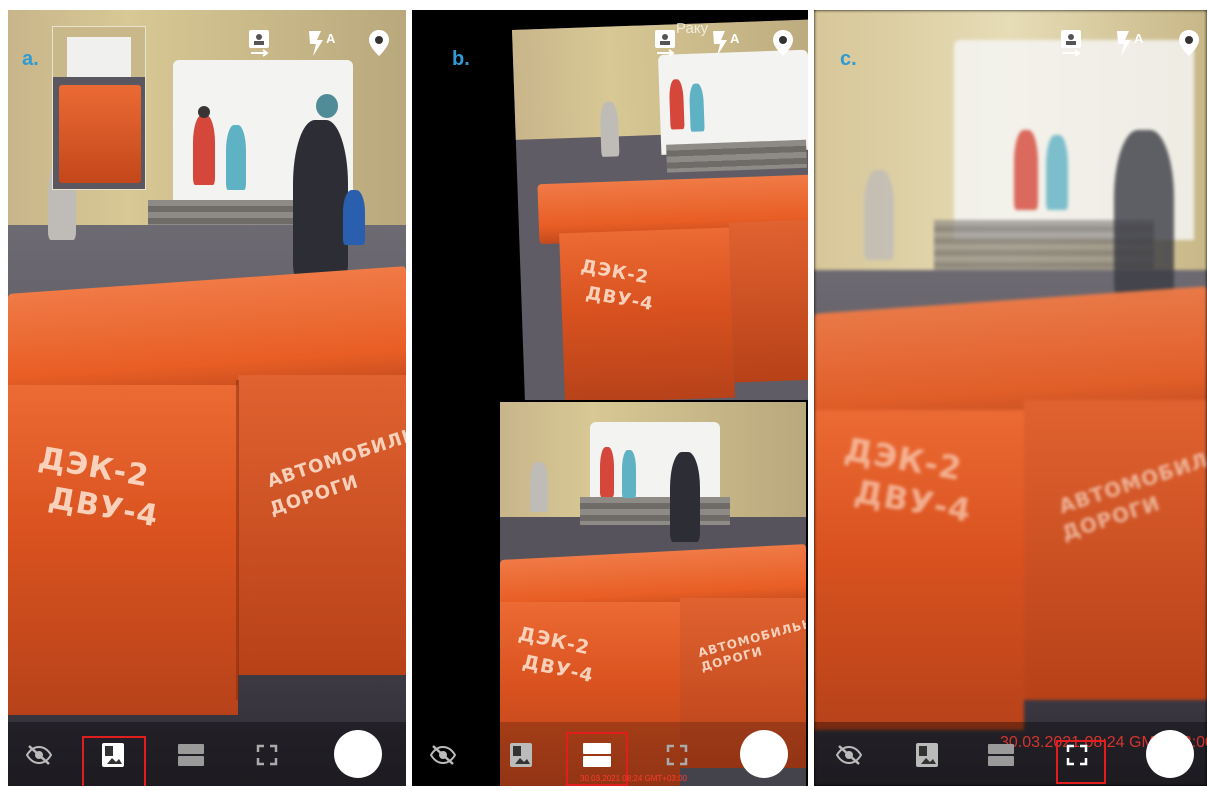 The height and width of the screenshot is (791, 1207). What do you see at coordinates (354, 217) in the screenshot?
I see `blue-bag` at bounding box center [354, 217].